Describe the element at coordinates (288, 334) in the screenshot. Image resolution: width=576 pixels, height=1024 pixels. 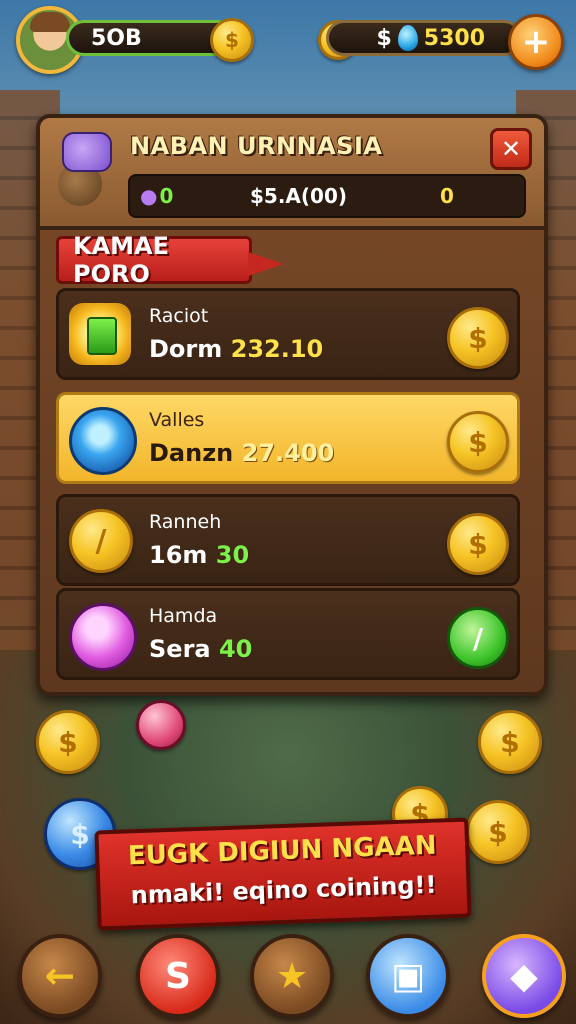
I see `list-item: Raciot Dorm 232.10 $` at that location.